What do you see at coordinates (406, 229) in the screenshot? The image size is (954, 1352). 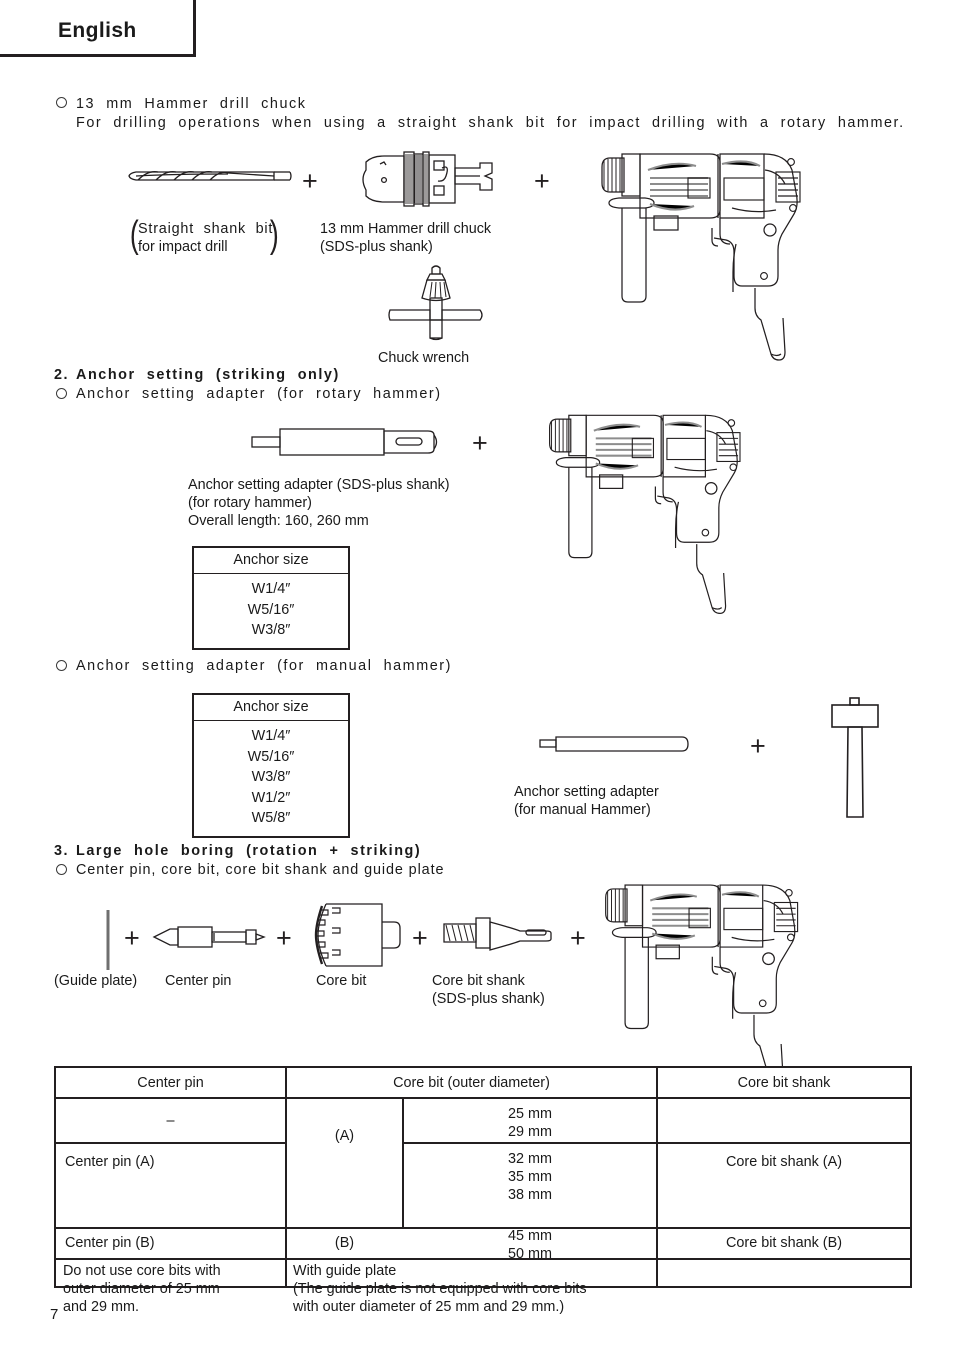 I see `chuck-label-line1: 13 mm Hammer drill chuck` at bounding box center [406, 229].